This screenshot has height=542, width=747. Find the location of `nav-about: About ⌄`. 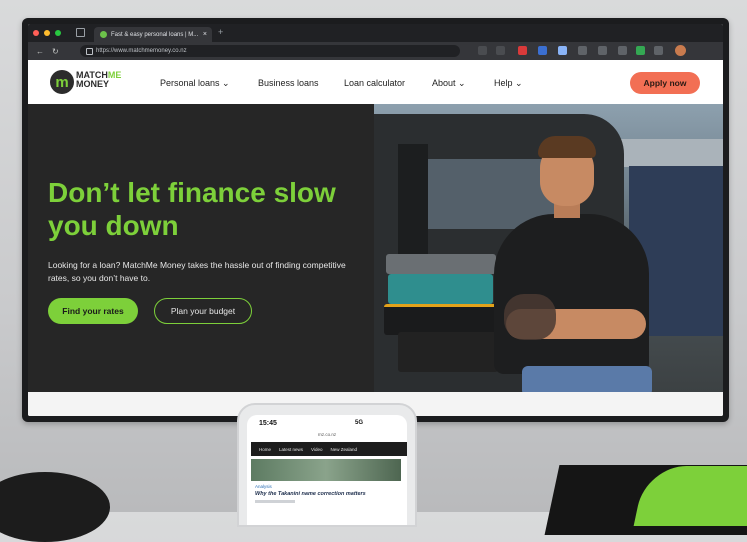

nav-about: About ⌄ is located at coordinates (449, 83).